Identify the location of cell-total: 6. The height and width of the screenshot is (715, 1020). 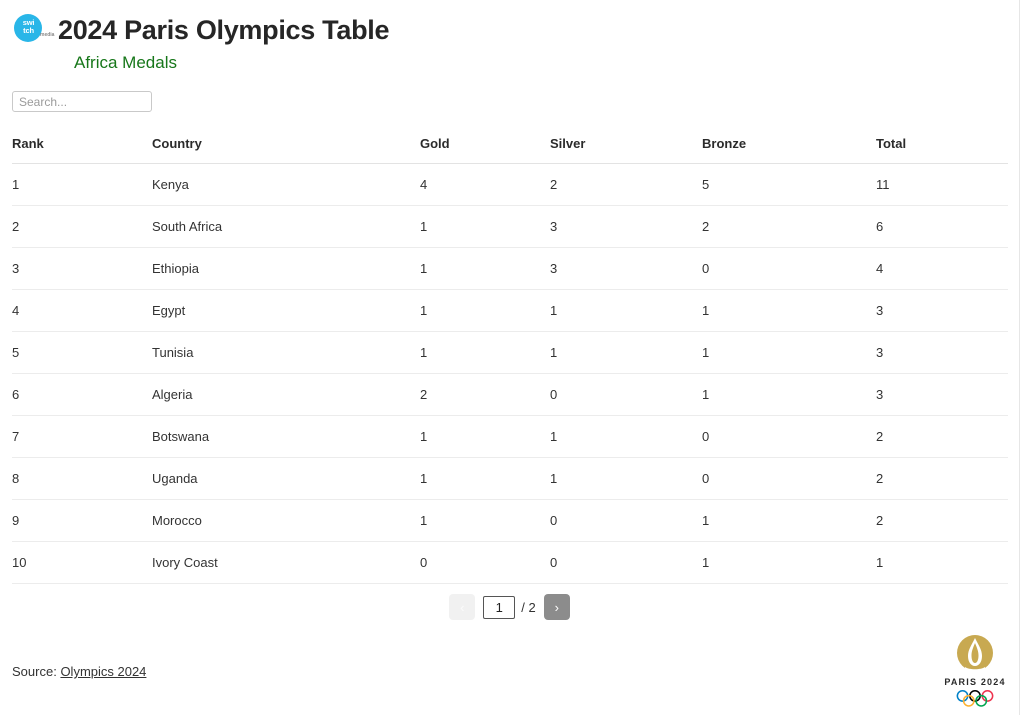
(942, 226).